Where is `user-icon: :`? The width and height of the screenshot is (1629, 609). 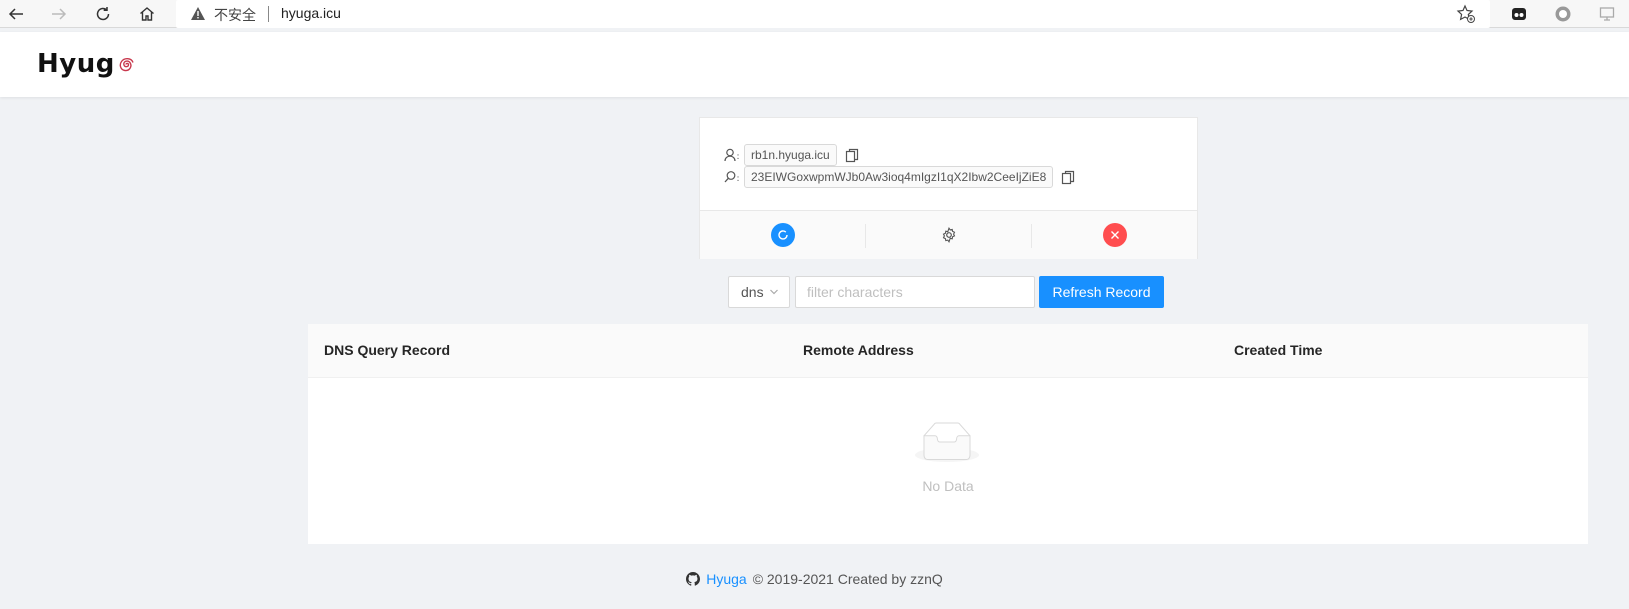
user-icon: : is located at coordinates (734, 155).